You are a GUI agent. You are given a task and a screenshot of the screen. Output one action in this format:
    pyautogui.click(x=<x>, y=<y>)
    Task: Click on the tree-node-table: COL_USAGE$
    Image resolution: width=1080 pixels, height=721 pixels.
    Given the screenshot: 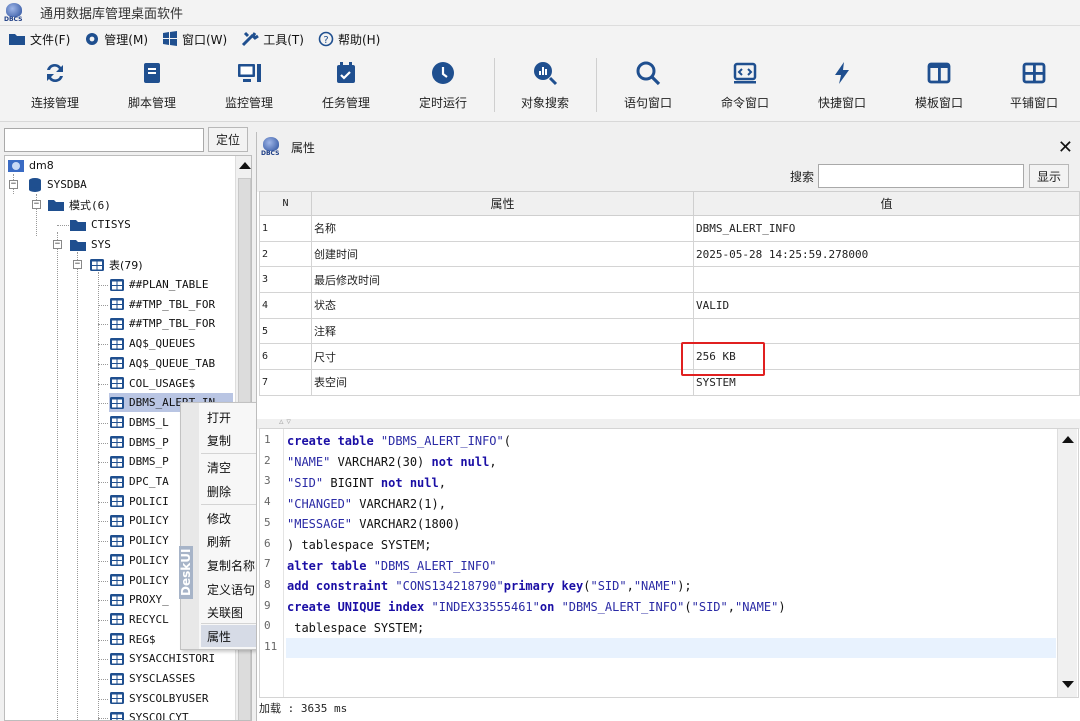 What is the action you would take?
    pyautogui.click(x=171, y=383)
    